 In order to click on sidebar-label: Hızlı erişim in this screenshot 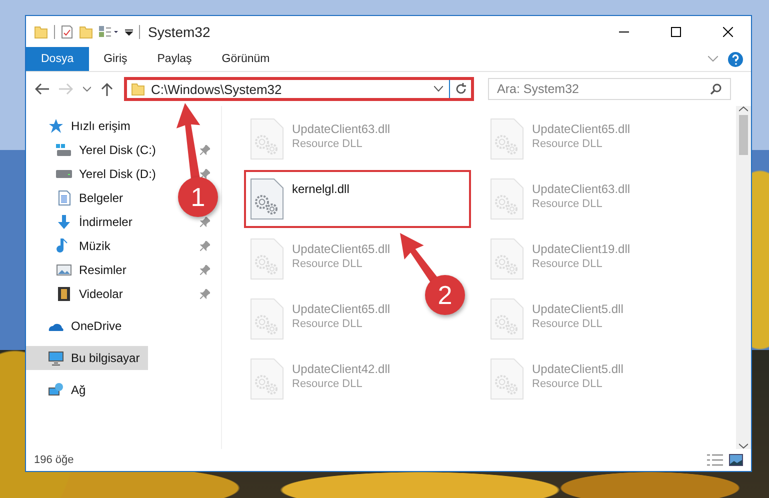, I will do `click(100, 126)`.